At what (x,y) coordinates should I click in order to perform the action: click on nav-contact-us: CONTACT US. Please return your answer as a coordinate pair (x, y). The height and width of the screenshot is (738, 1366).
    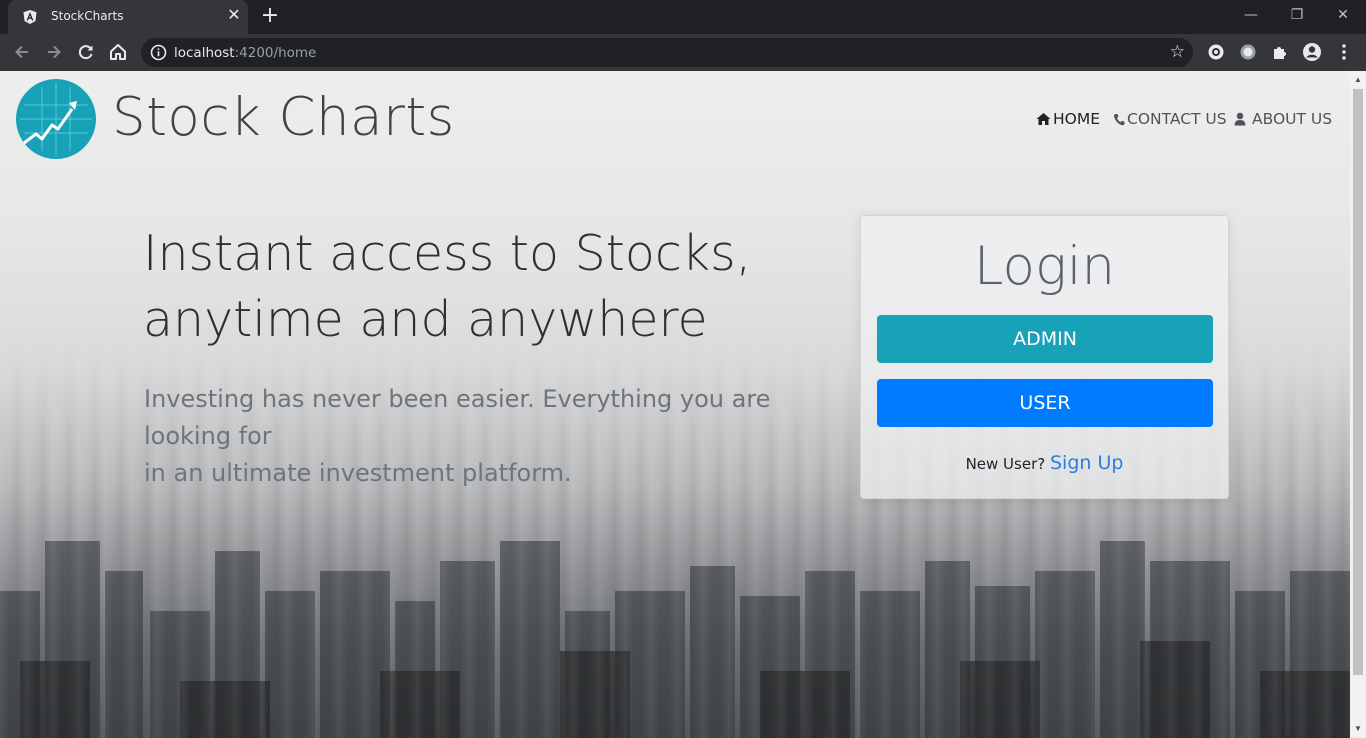
    Looking at the image, I should click on (1170, 119).